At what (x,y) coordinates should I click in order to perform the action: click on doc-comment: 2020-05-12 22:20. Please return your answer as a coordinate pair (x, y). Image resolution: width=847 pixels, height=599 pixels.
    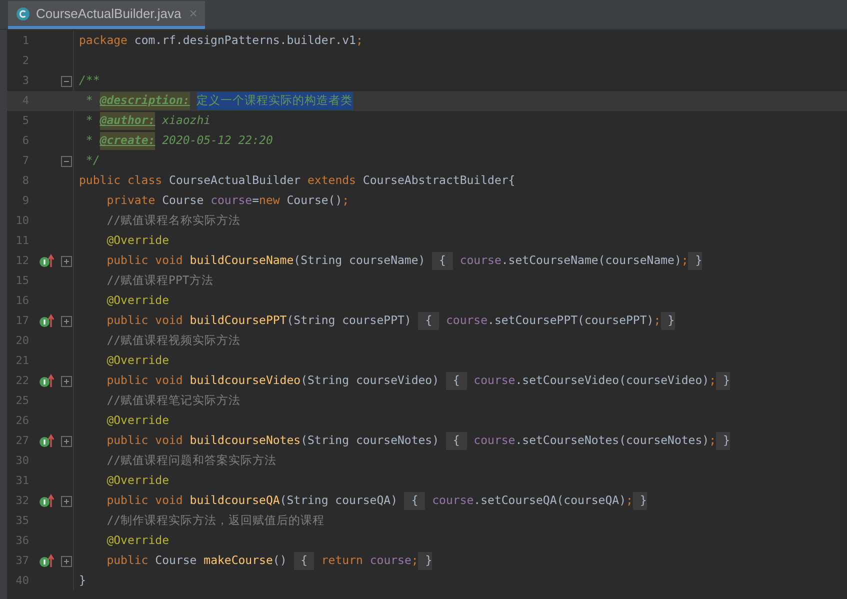
    Looking at the image, I should click on (217, 141).